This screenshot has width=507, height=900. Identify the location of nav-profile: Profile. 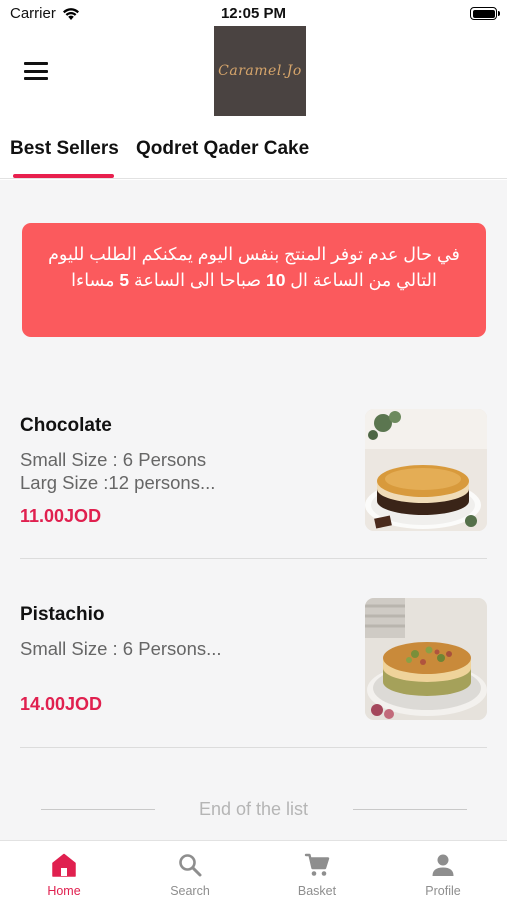
(443, 870).